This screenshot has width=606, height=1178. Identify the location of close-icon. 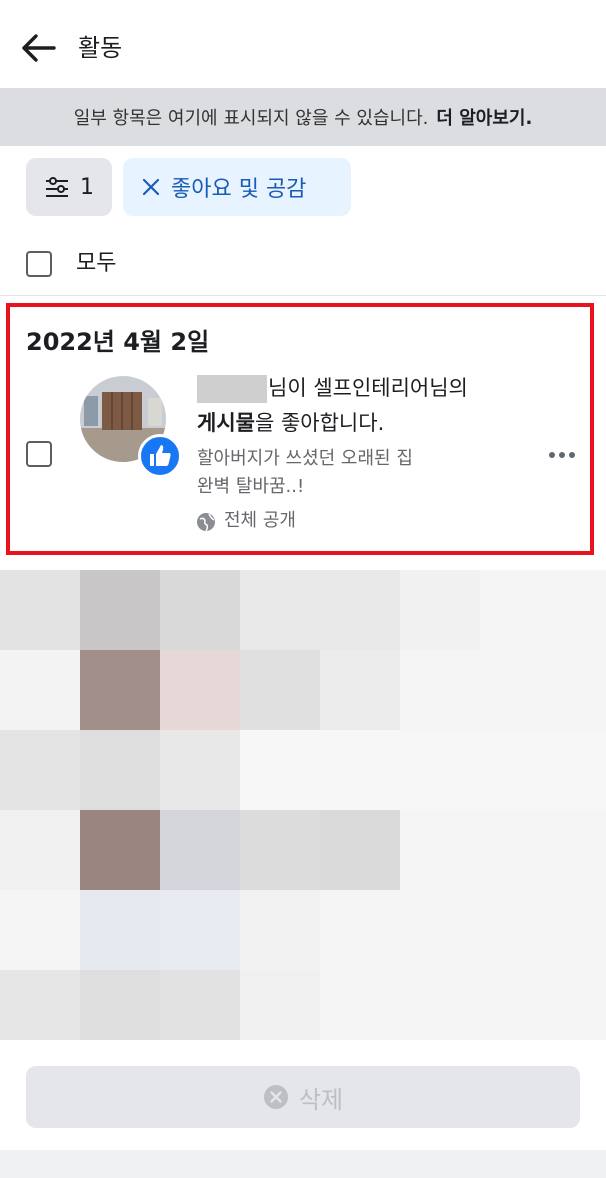
(151, 187).